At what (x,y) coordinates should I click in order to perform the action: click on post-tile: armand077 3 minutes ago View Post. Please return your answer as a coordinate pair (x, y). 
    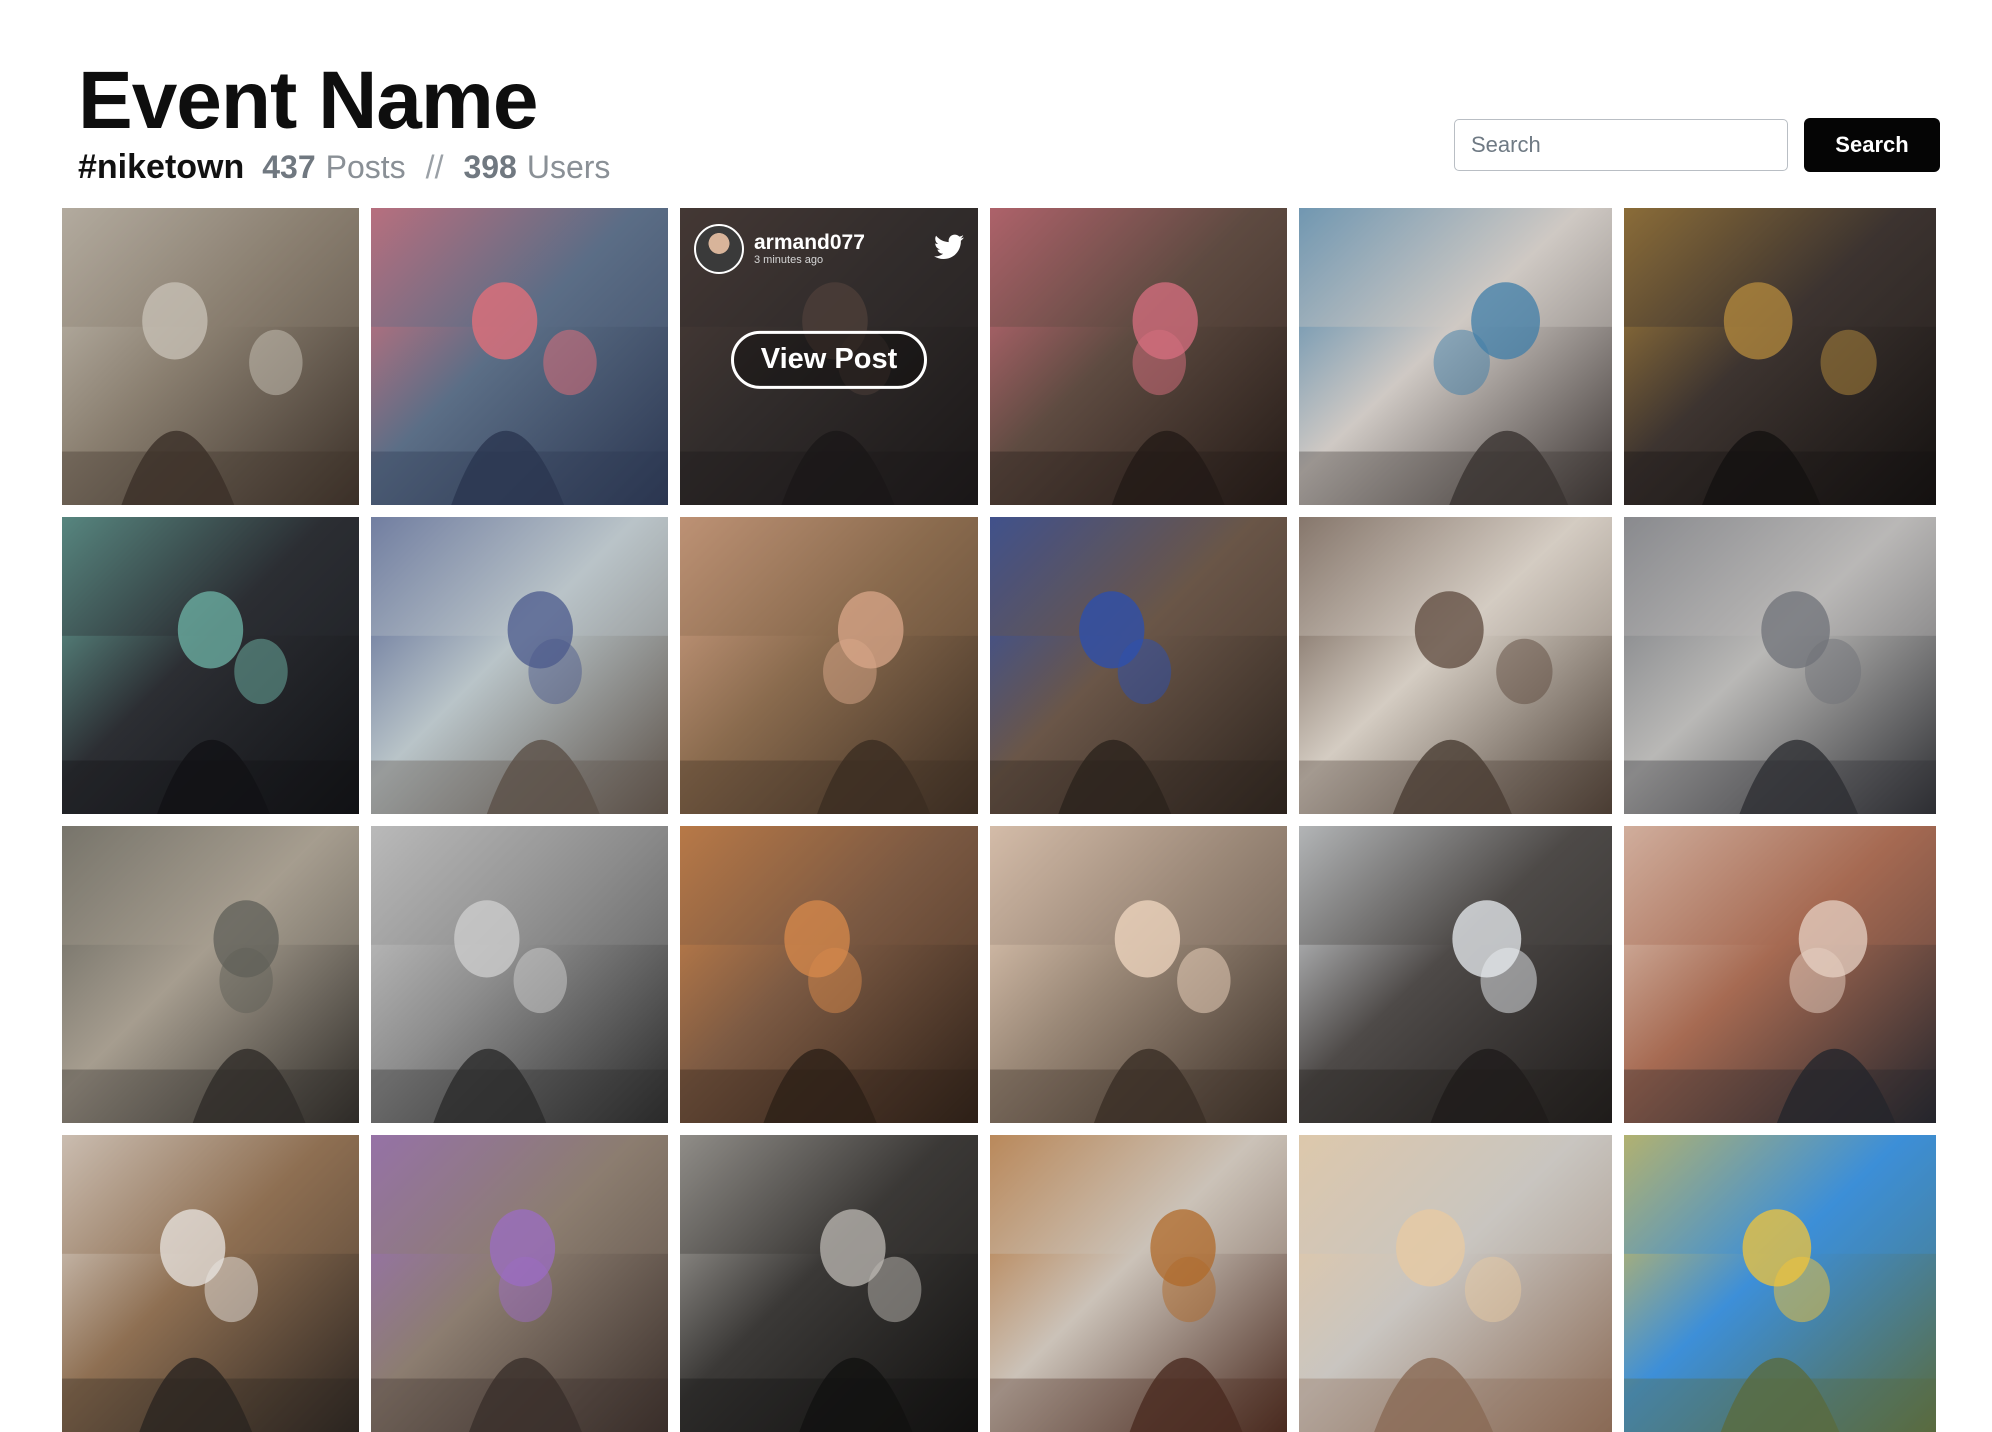
    Looking at the image, I should click on (829, 356).